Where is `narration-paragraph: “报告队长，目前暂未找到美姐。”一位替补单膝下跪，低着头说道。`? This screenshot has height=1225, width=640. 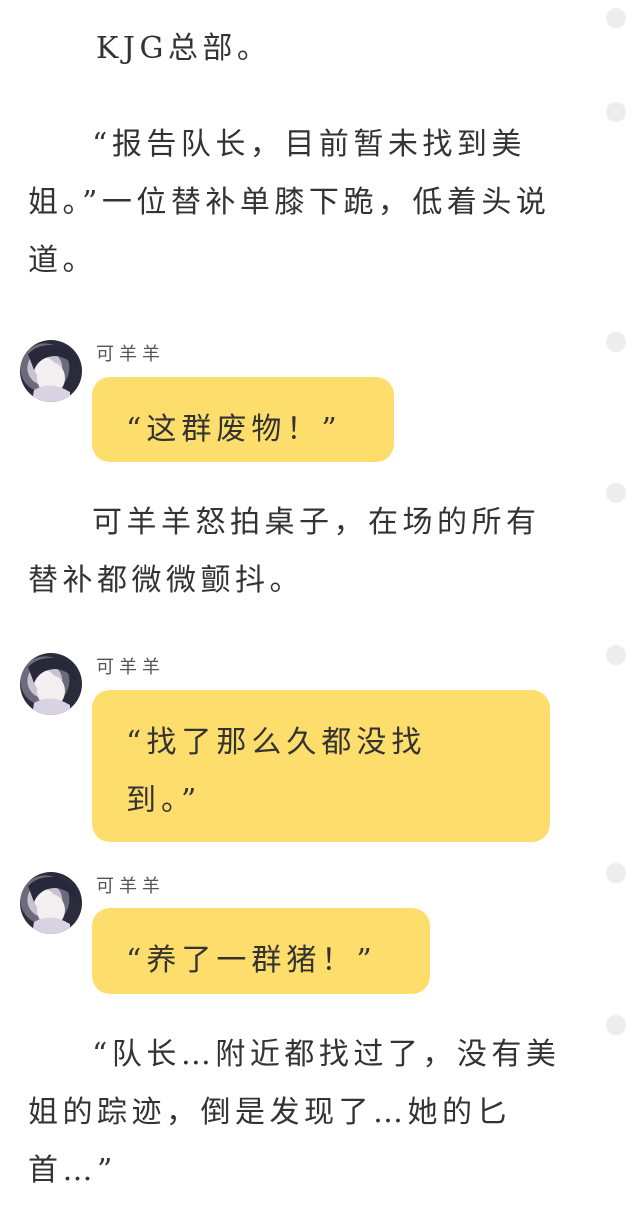 narration-paragraph: “报告队长，目前暂未找到美姐。”一位替补单膝下跪，低着头说道。 is located at coordinates (289, 202).